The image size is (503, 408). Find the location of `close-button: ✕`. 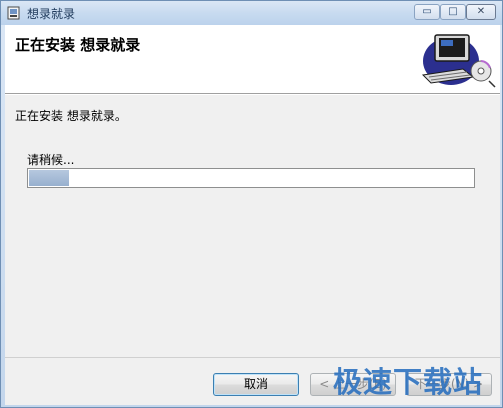

close-button: ✕ is located at coordinates (481, 12).